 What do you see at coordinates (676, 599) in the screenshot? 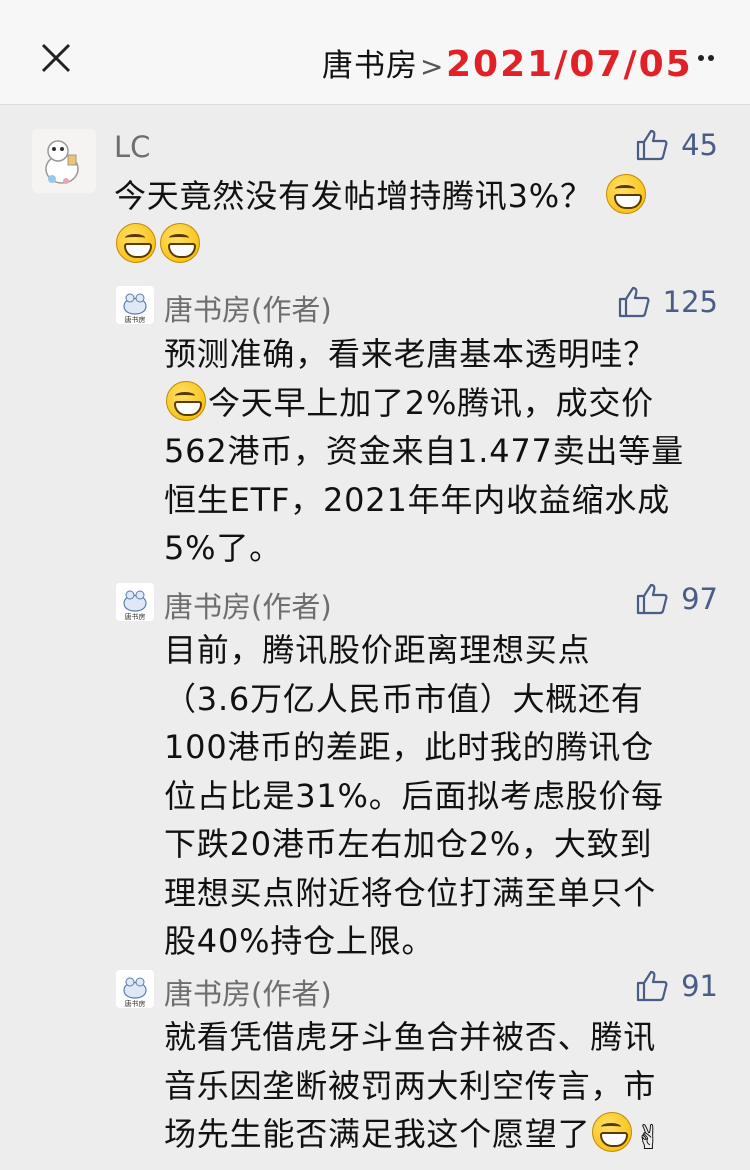
I see `like-button: 97` at bounding box center [676, 599].